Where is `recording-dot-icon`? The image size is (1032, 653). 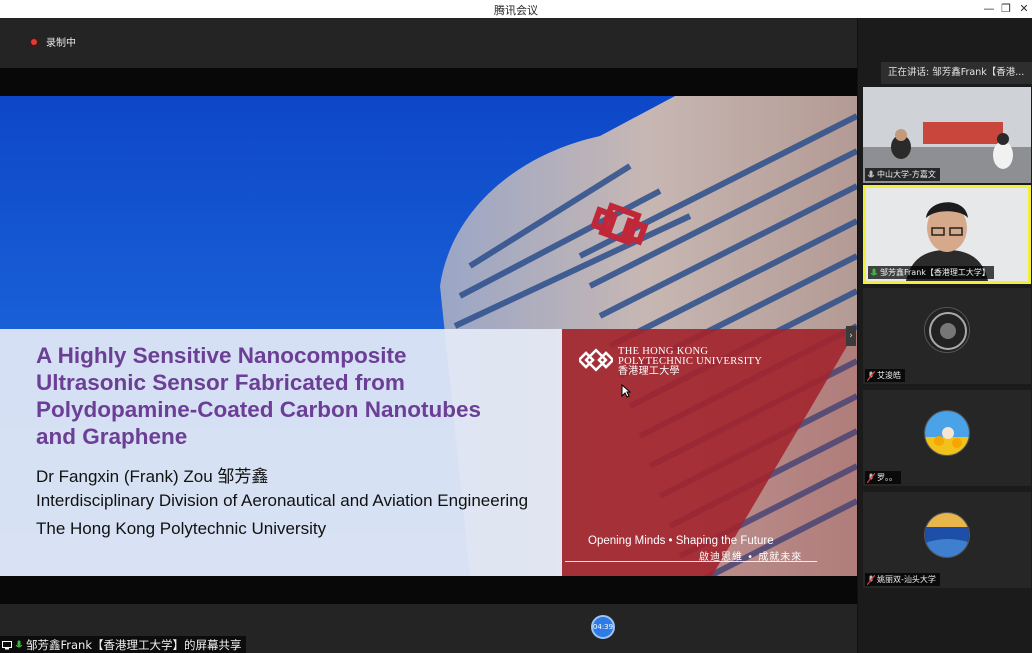
recording-dot-icon is located at coordinates (34, 41).